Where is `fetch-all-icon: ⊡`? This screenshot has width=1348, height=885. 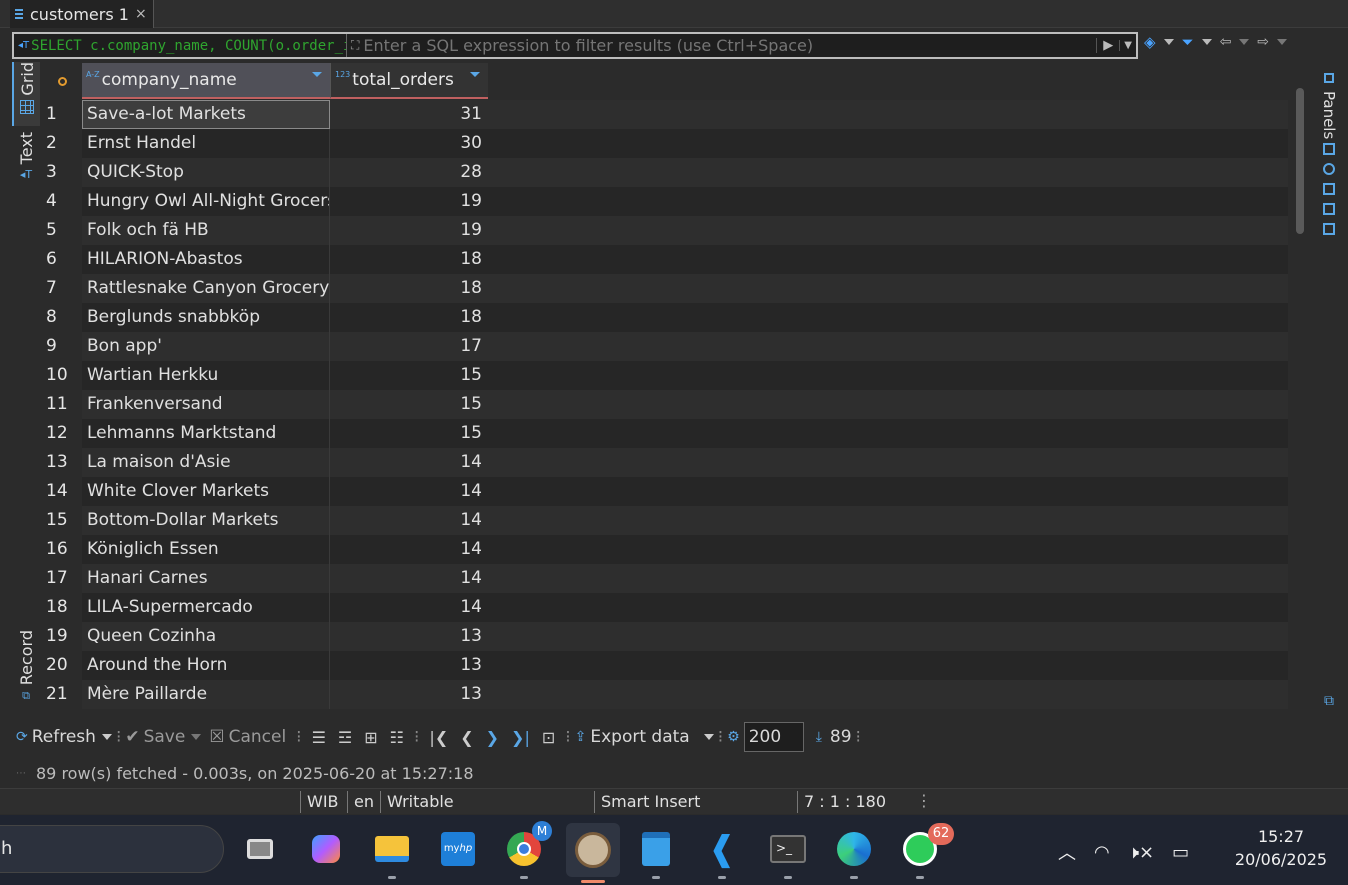
fetch-all-icon: ⊡ is located at coordinates (548, 737).